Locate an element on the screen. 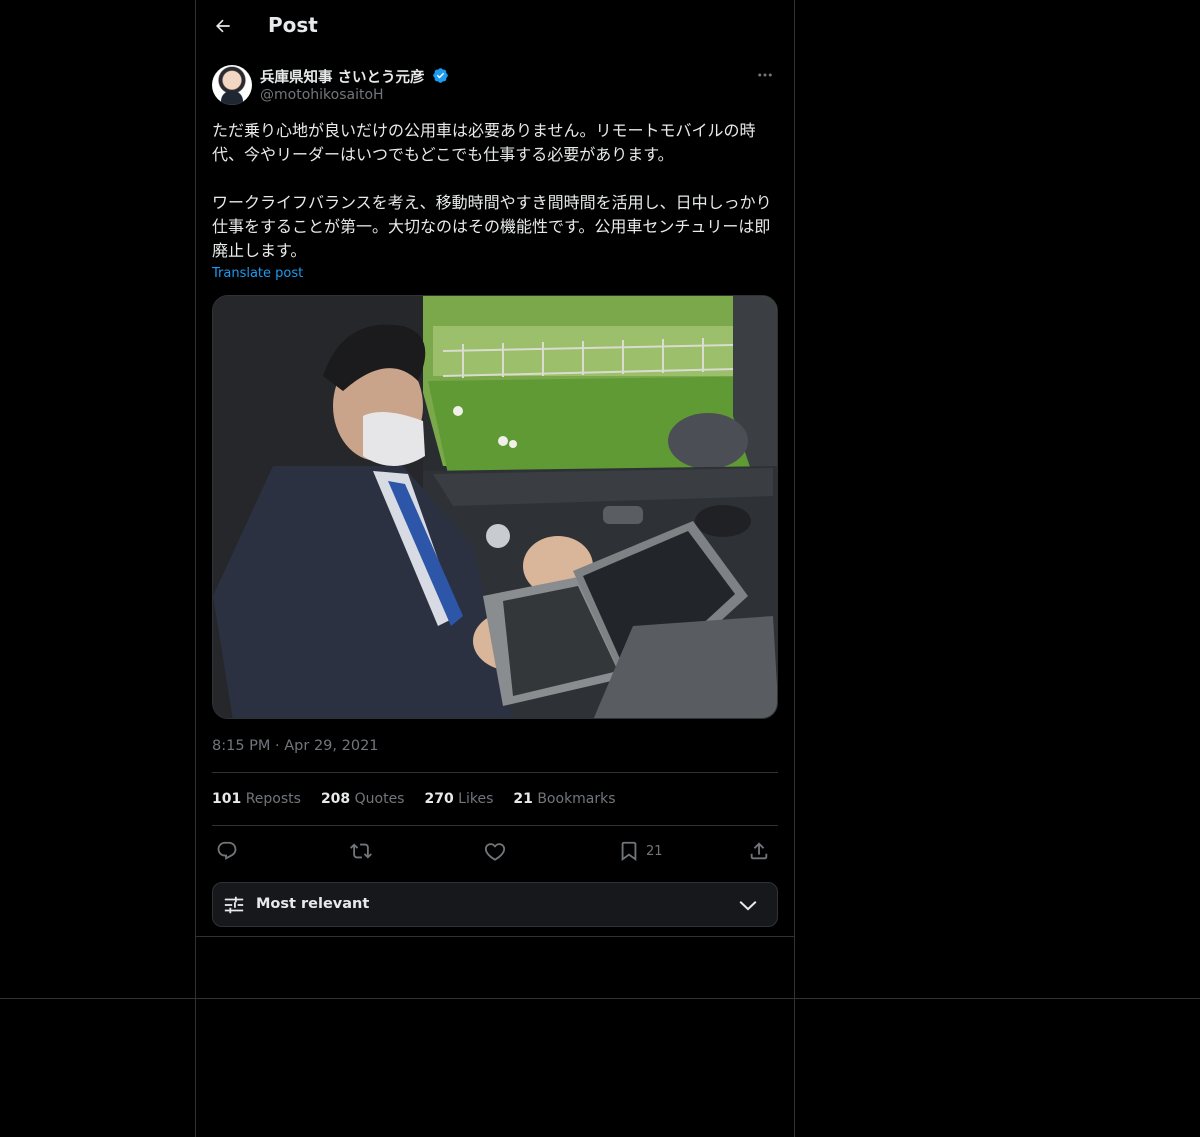  page-title: Post is located at coordinates (293, 25).